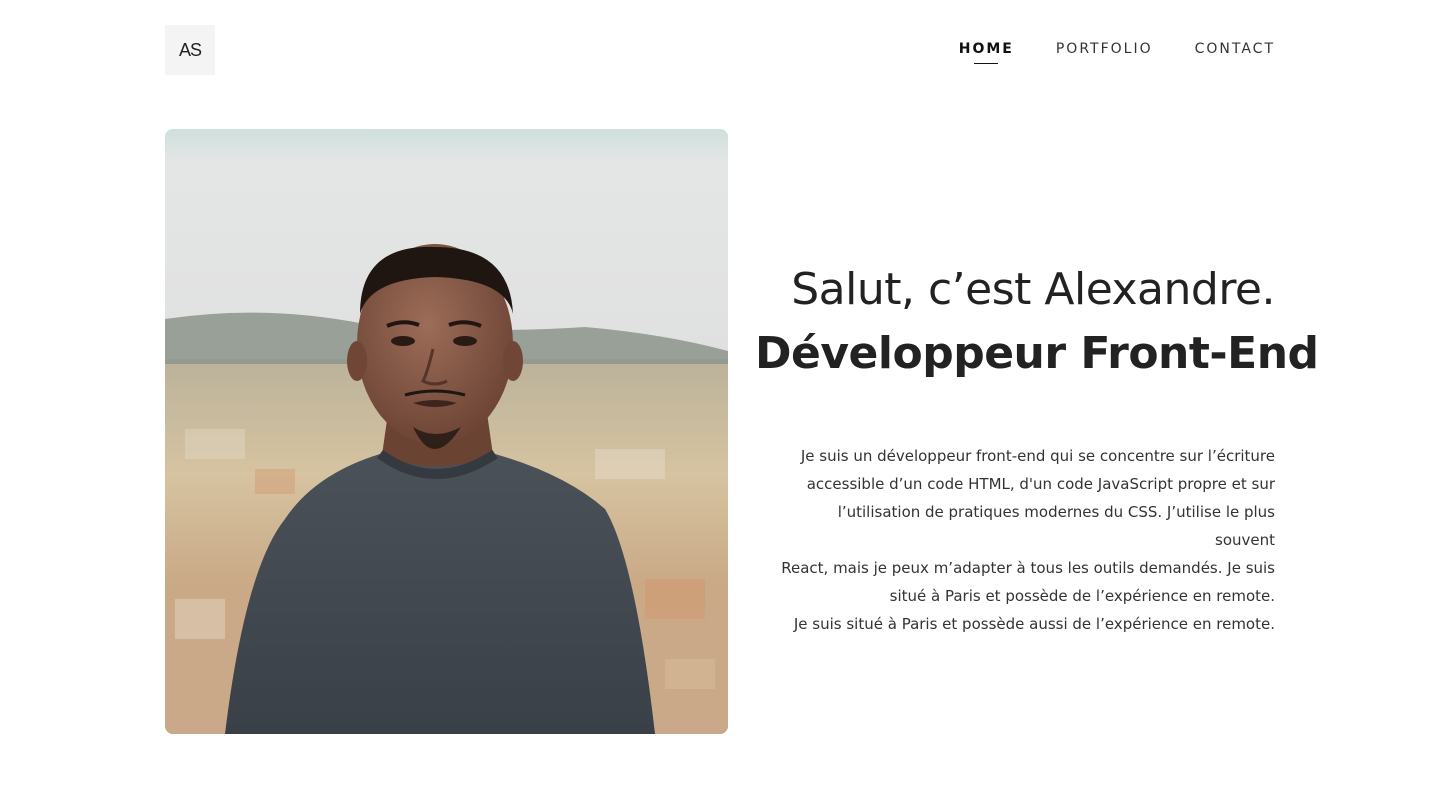 This screenshot has width=1440, height=790. What do you see at coordinates (986, 63) in the screenshot?
I see `active-underline` at bounding box center [986, 63].